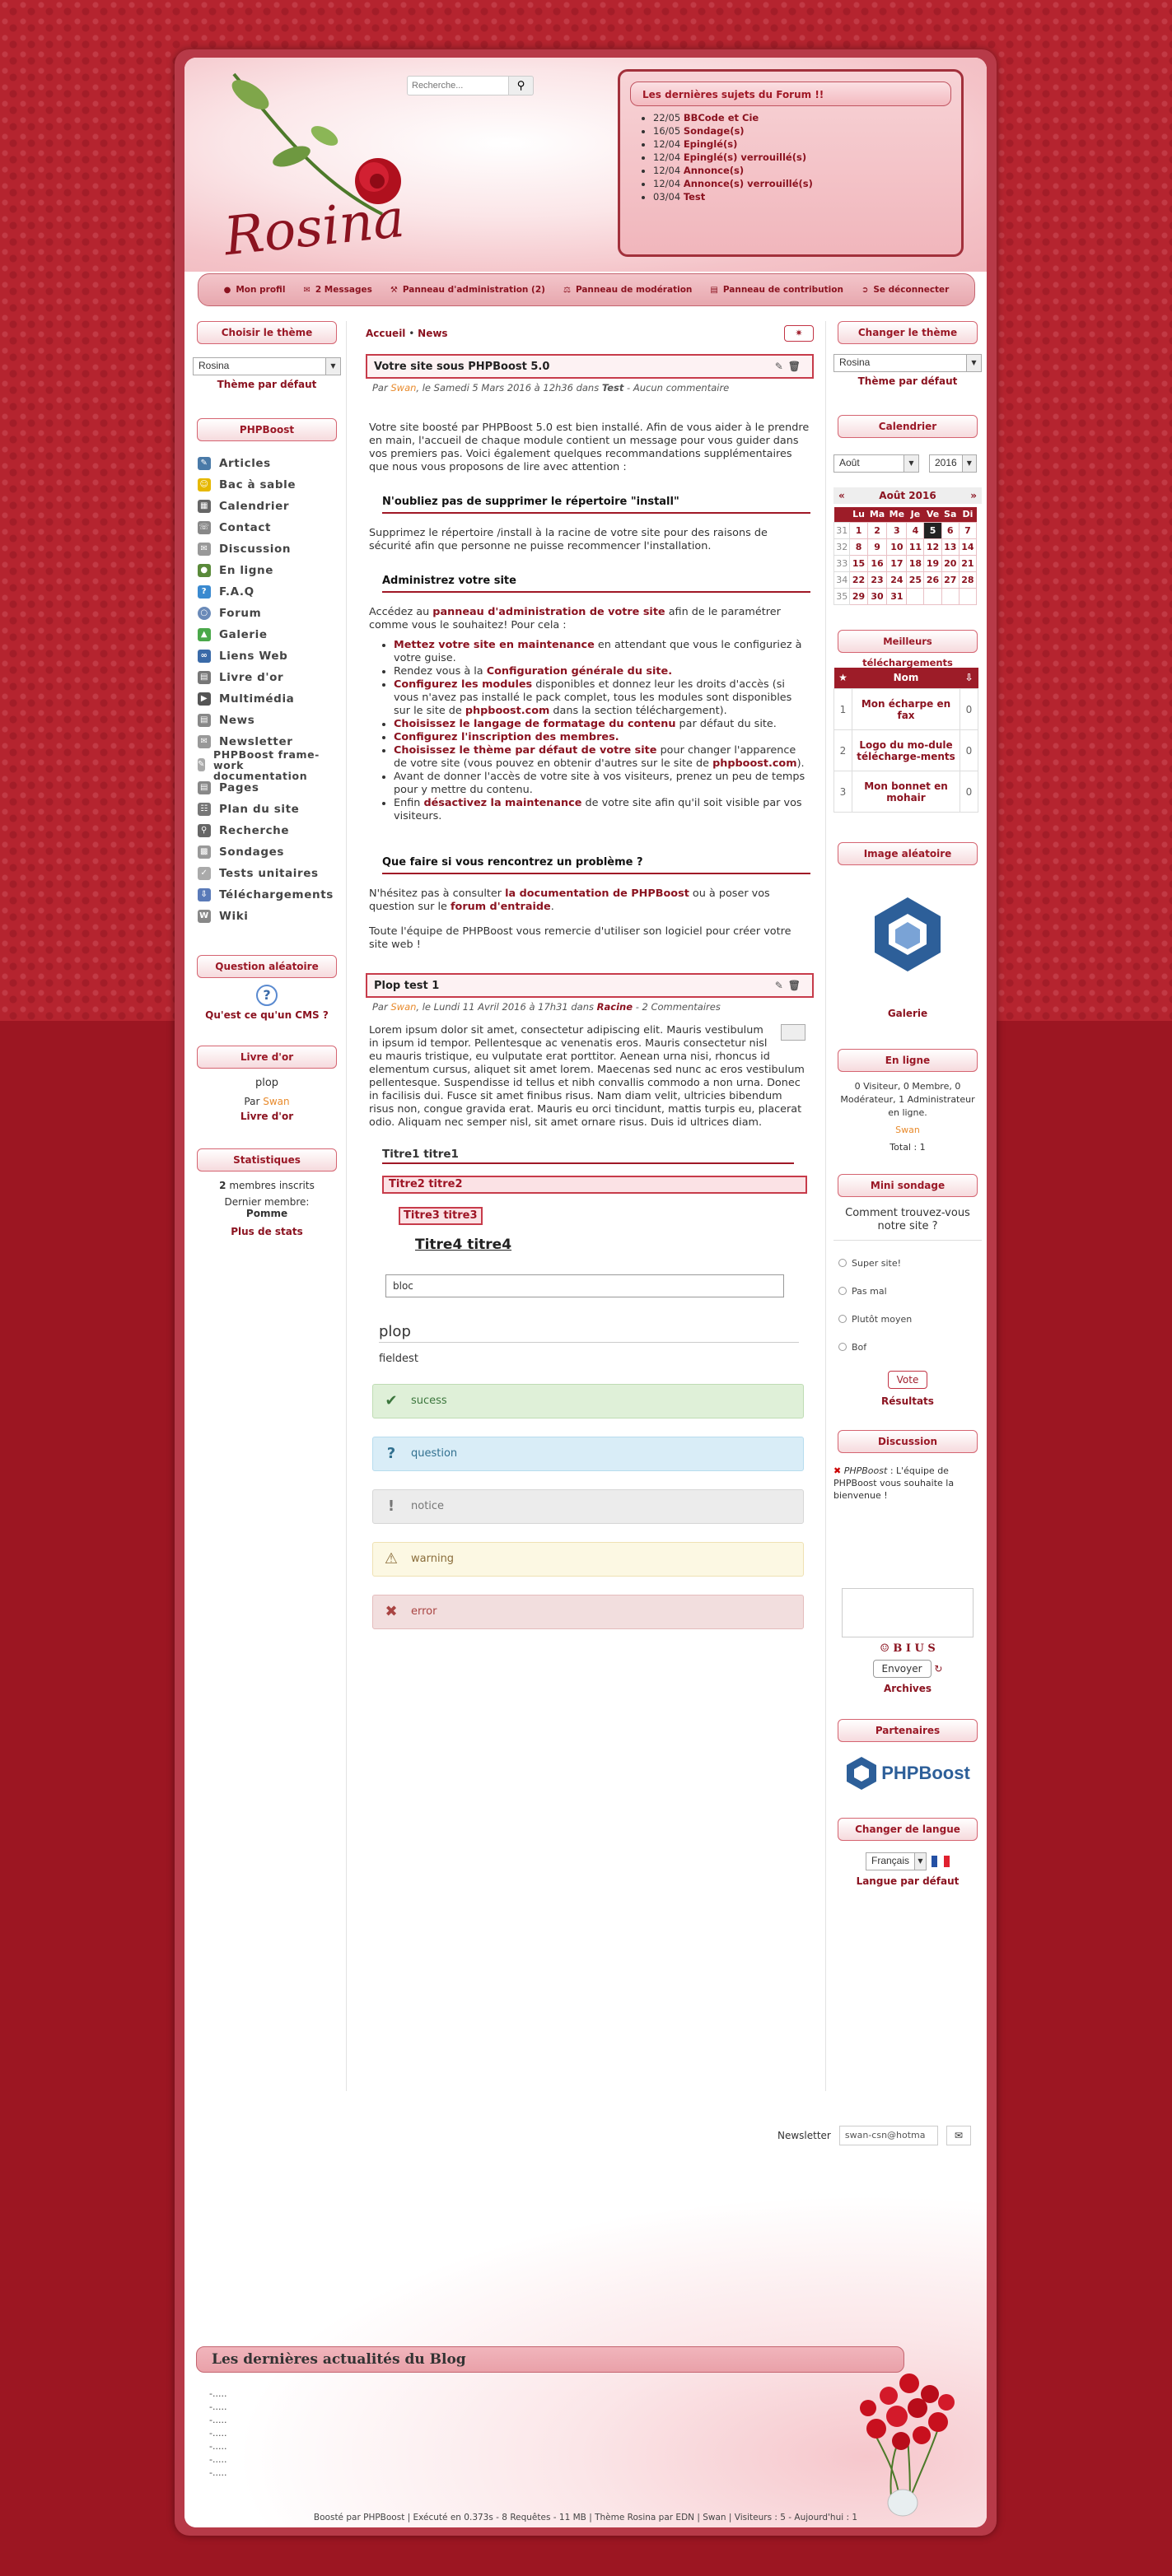  Describe the element at coordinates (950, 530) in the screenshot. I see `calendar-day: 6` at that location.